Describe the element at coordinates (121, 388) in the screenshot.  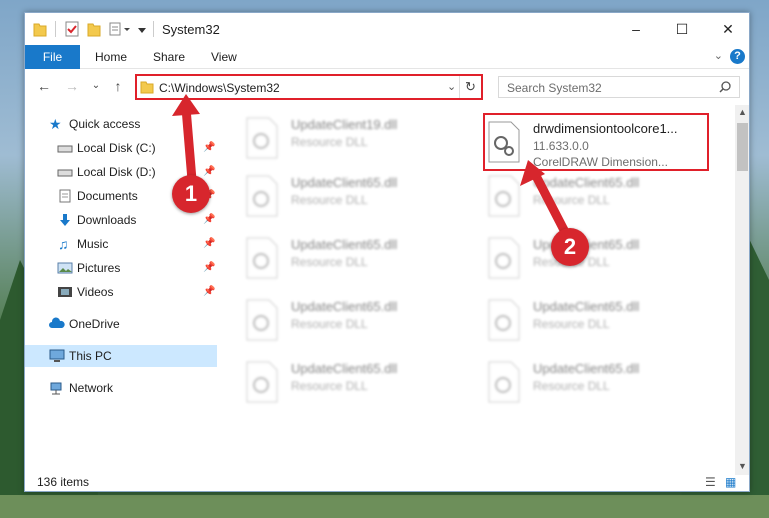
I see `sidebar-item-network: Network` at that location.